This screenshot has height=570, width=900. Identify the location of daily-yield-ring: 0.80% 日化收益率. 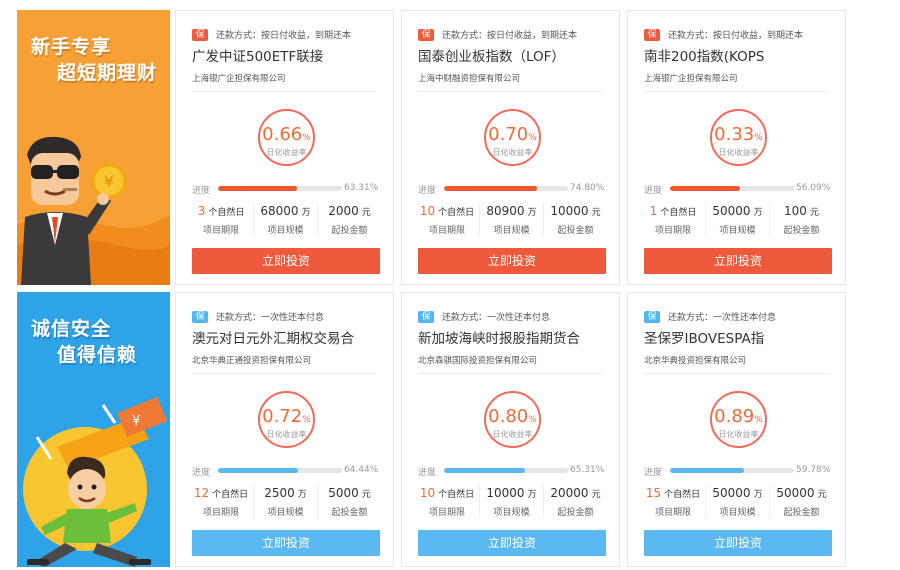
(512, 419).